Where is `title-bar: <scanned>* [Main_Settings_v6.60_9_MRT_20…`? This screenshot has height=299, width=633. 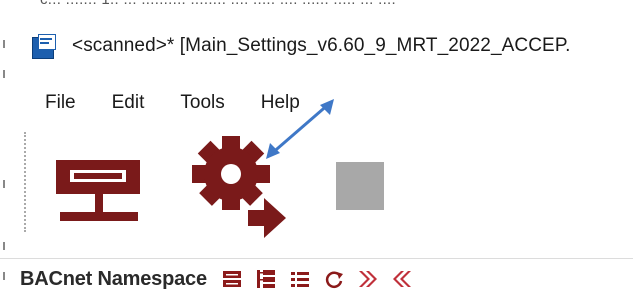
title-bar: <scanned>* [Main_Settings_v6.60_9_MRT_20… is located at coordinates (321, 46).